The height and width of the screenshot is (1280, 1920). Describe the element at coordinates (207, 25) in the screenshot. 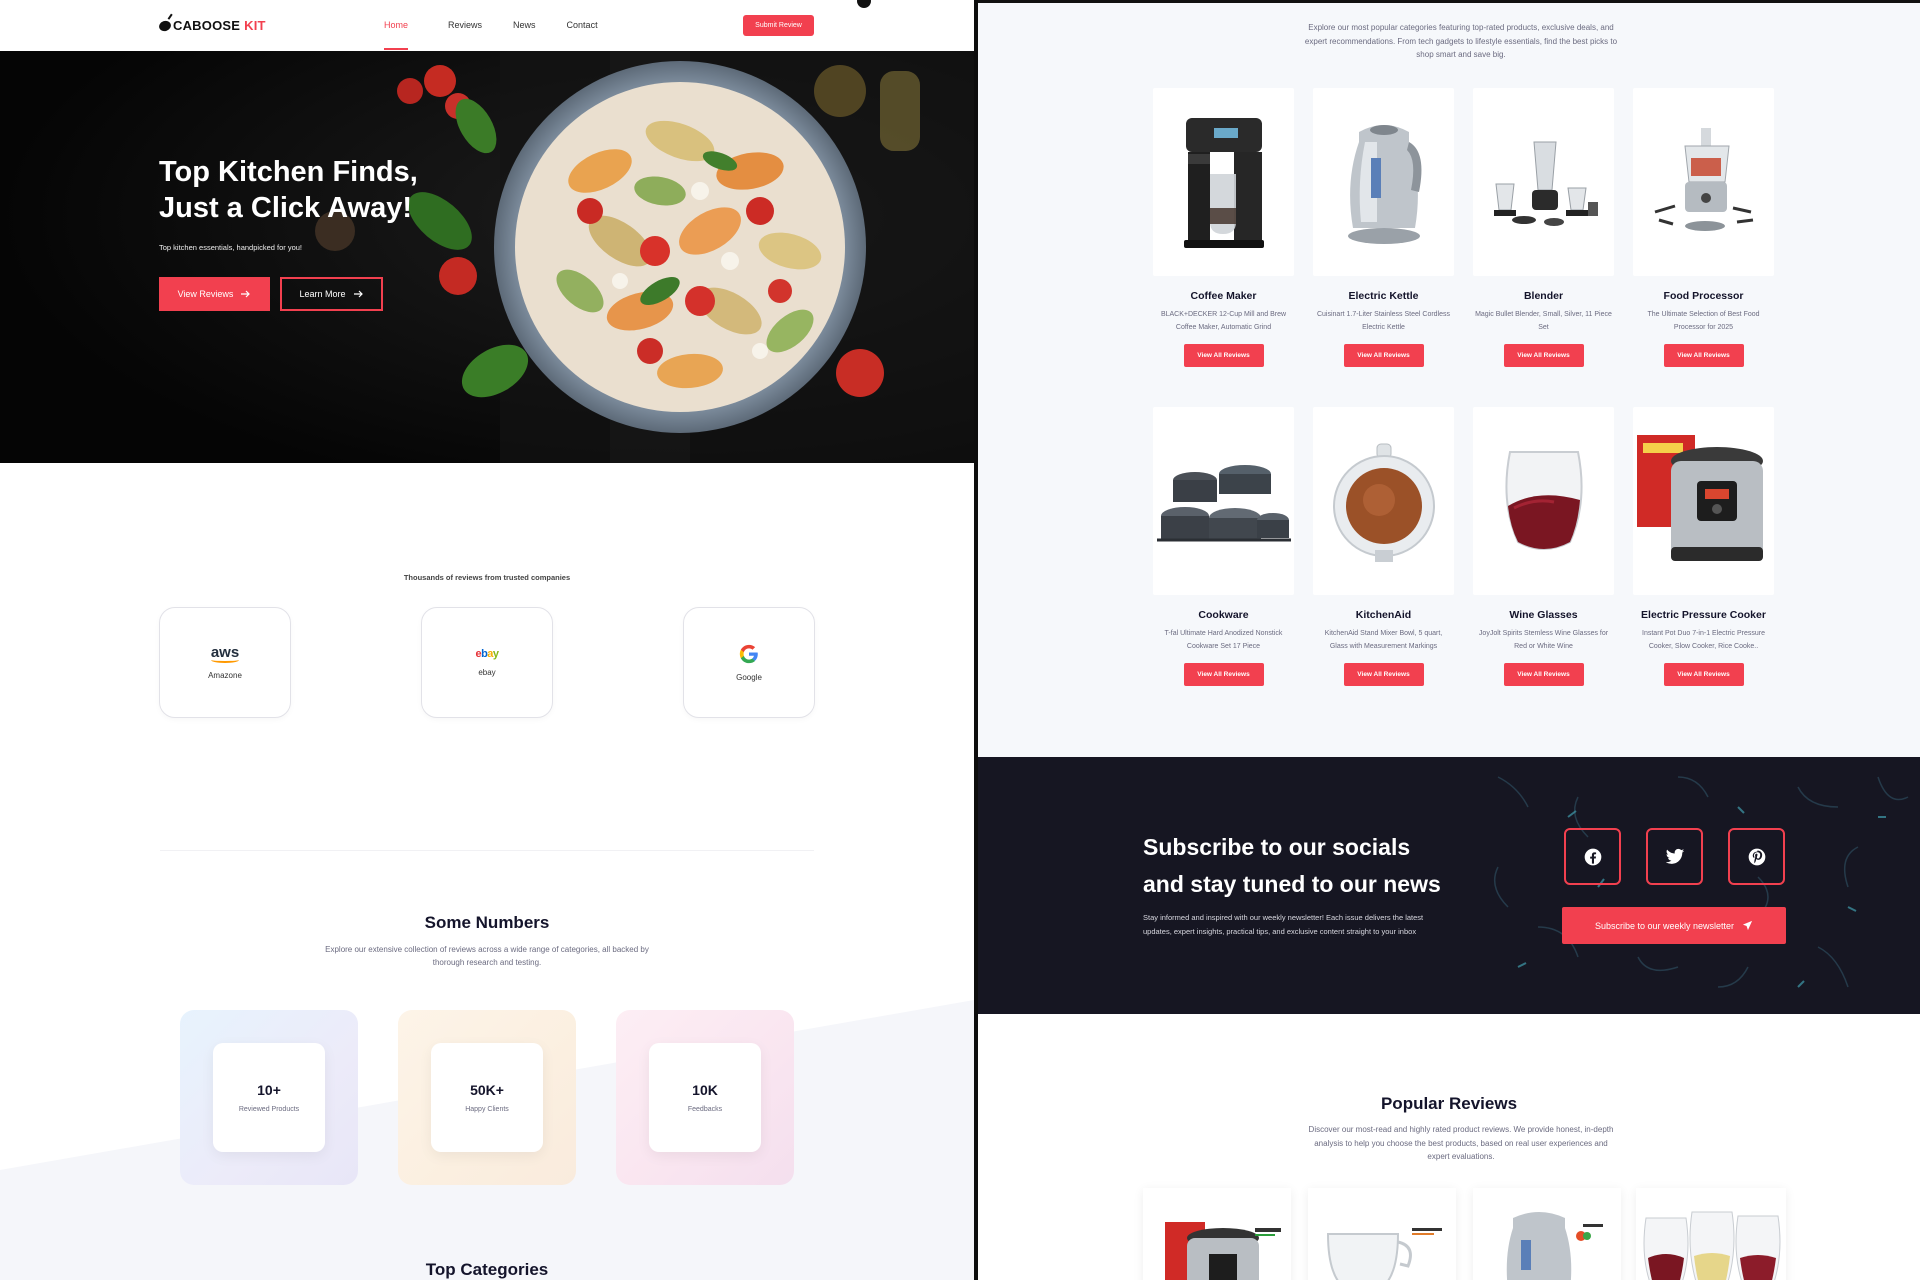

I see `brand-name-part1: CABOOSE` at that location.